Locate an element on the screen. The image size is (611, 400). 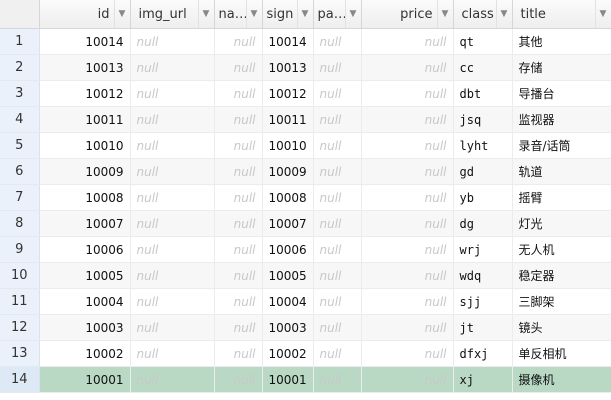
row-number-cell: 9 is located at coordinates (20, 249).